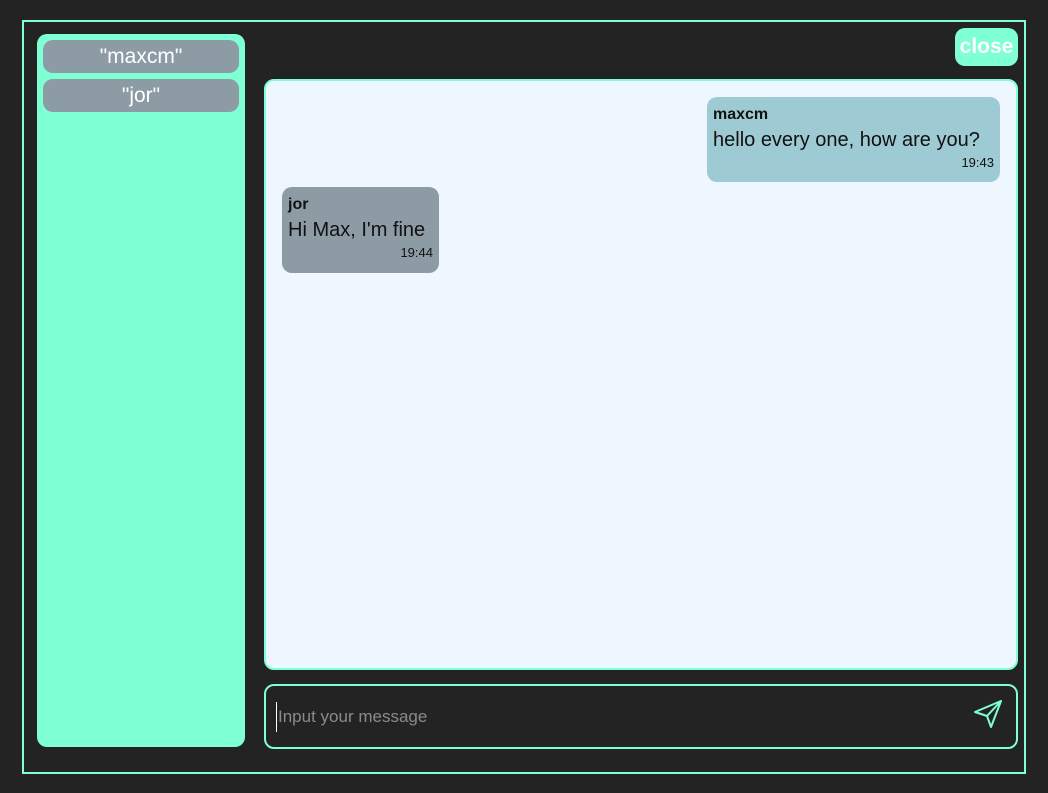 This screenshot has width=1048, height=793. What do you see at coordinates (416, 252) in the screenshot?
I see `message-time: 19:44` at bounding box center [416, 252].